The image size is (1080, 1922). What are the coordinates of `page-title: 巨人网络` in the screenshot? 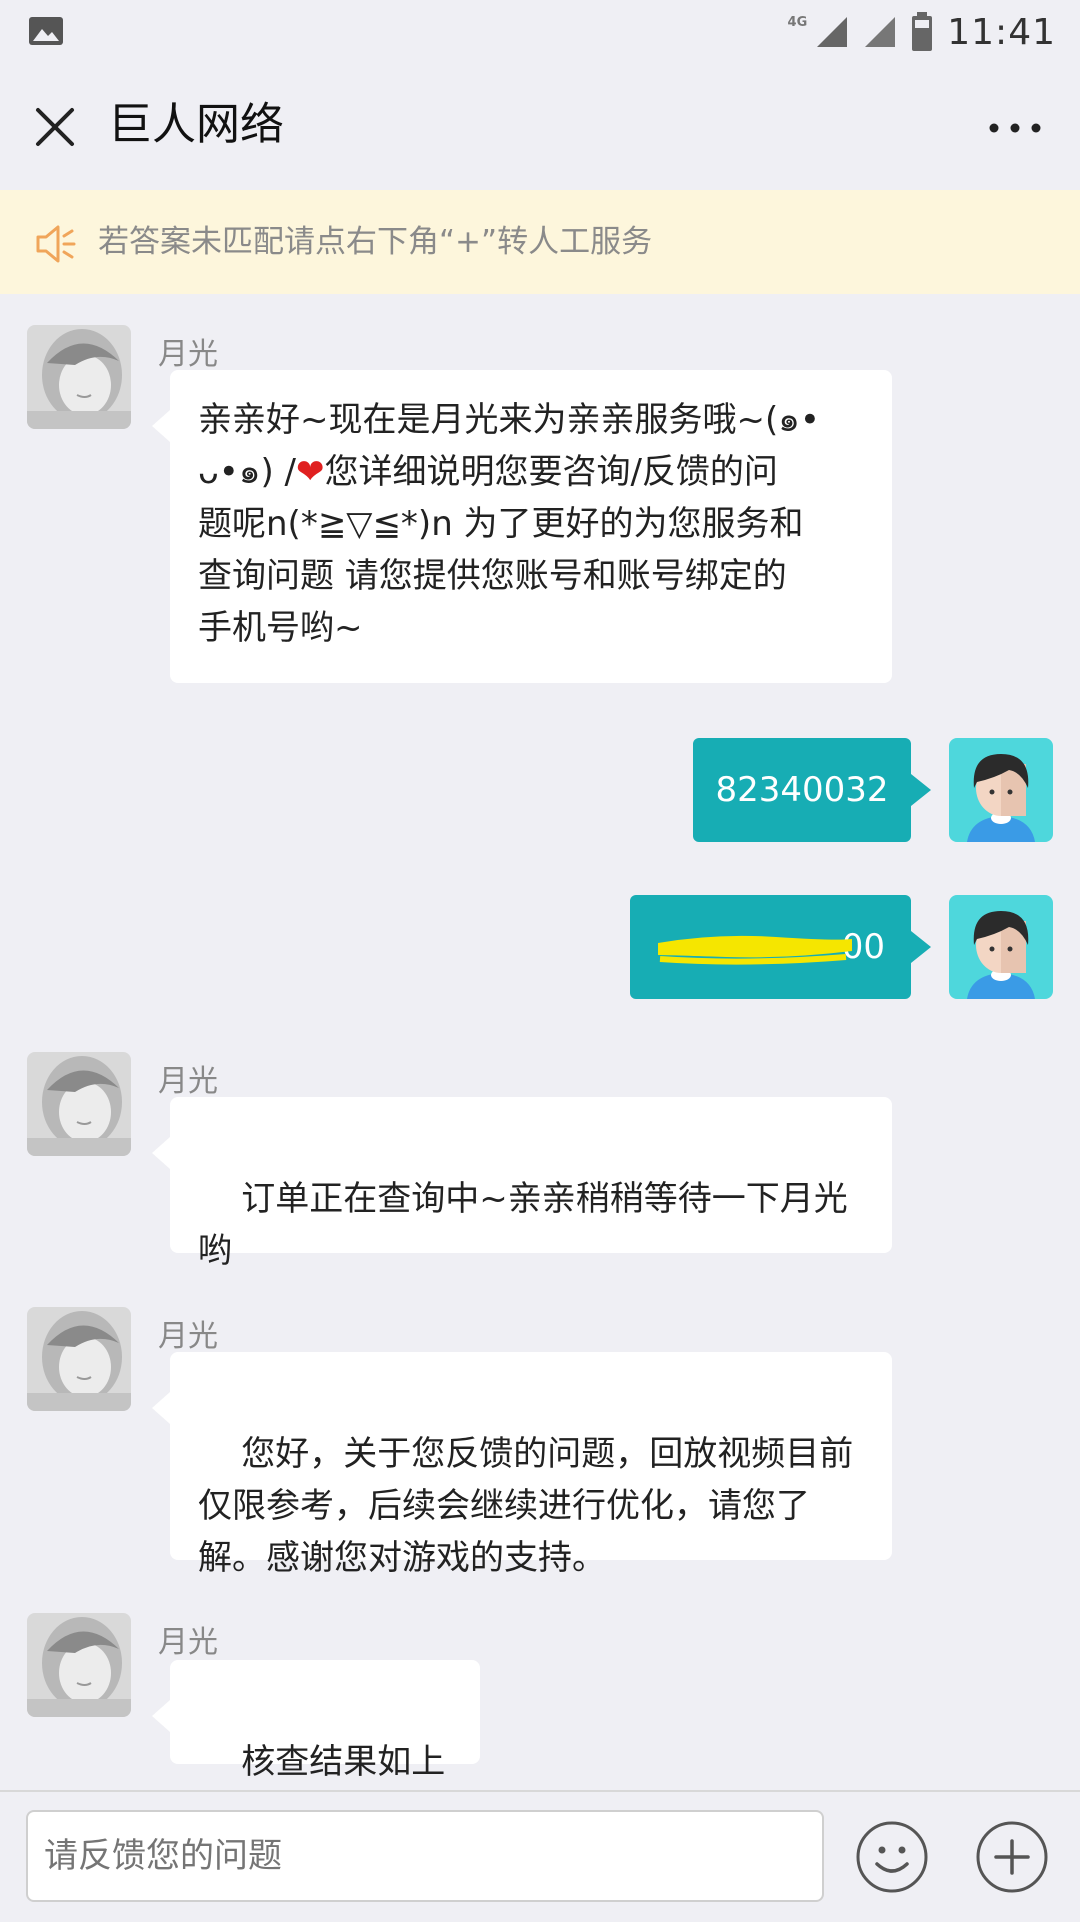 It's located at (196, 124).